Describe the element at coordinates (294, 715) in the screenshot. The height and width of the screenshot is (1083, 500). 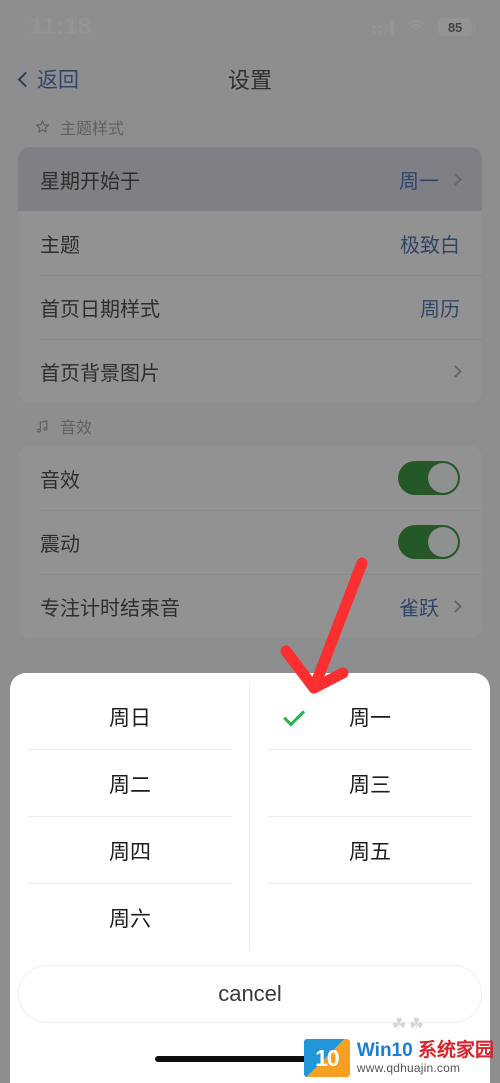
I see `check-icon` at that location.